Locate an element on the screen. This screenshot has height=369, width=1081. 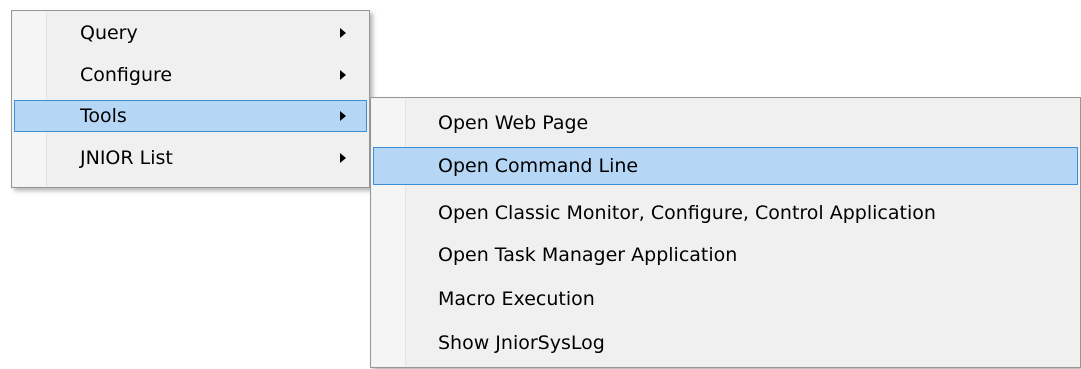
menu-item-macro-execution: Macro Execution is located at coordinates (725, 299).